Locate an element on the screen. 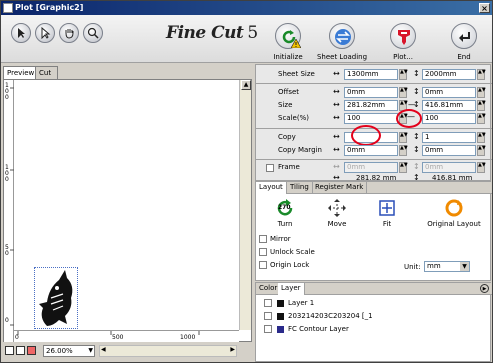 This screenshot has width=493, height=363. copy-vertical-field: 1 is located at coordinates (449, 137).